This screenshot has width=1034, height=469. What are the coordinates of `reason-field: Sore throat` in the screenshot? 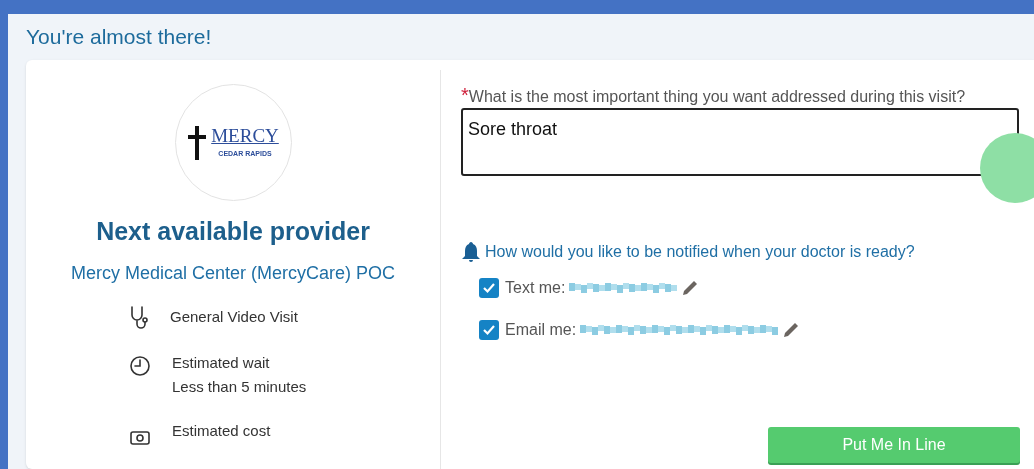 It's located at (740, 142).